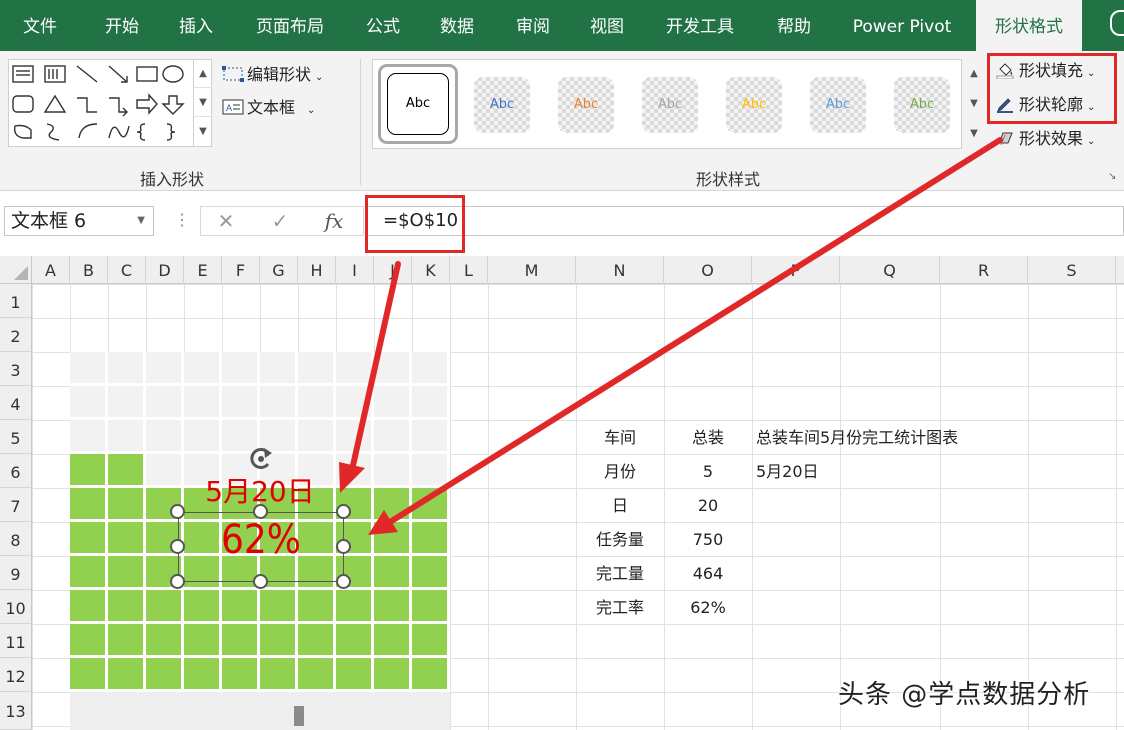 The height and width of the screenshot is (730, 1124). Describe the element at coordinates (317, 270) in the screenshot. I see `column-header: H` at that location.